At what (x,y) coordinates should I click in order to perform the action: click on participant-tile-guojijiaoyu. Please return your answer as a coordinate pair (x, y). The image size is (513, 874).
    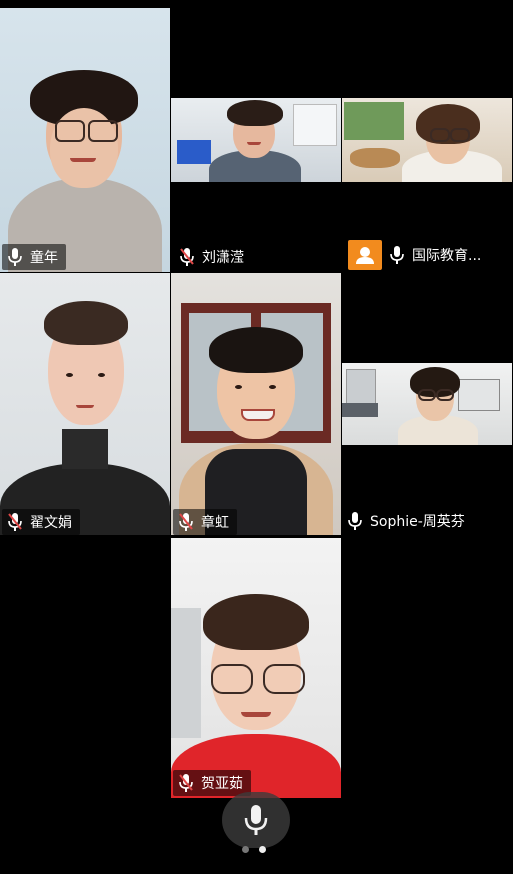
    Looking at the image, I should click on (427, 140).